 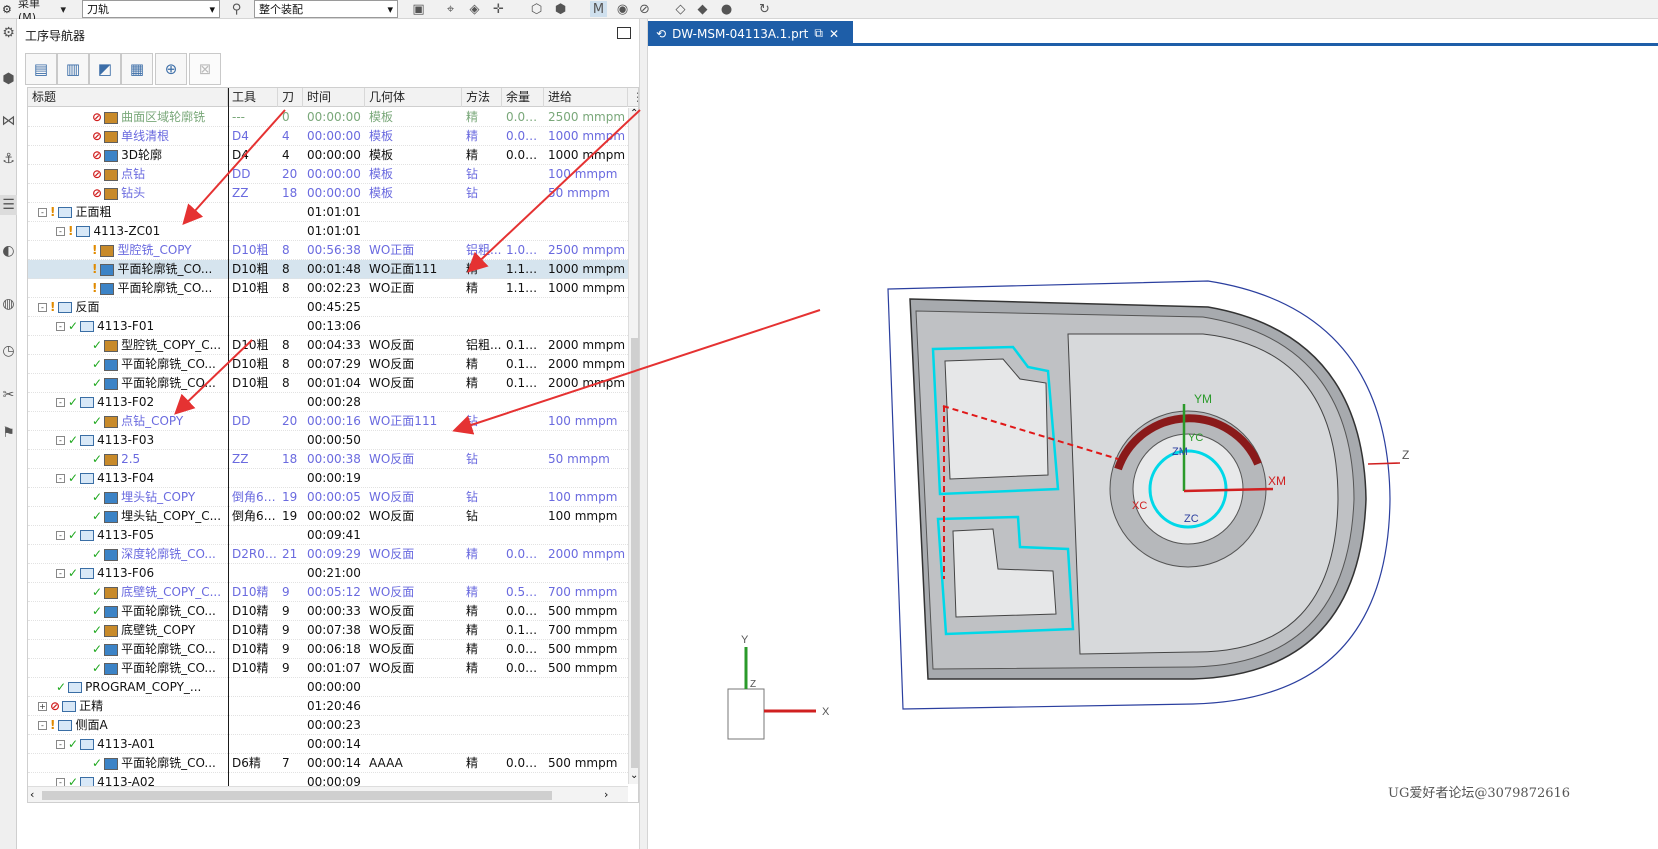 I want to click on col-time: 时间, so click(x=334, y=97).